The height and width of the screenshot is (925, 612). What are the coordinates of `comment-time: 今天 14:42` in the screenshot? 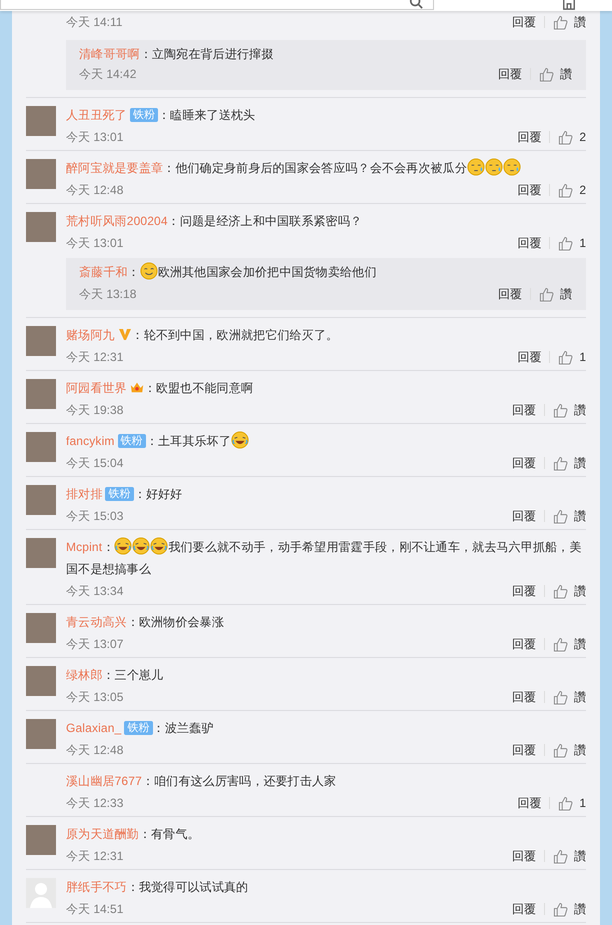 It's located at (107, 74).